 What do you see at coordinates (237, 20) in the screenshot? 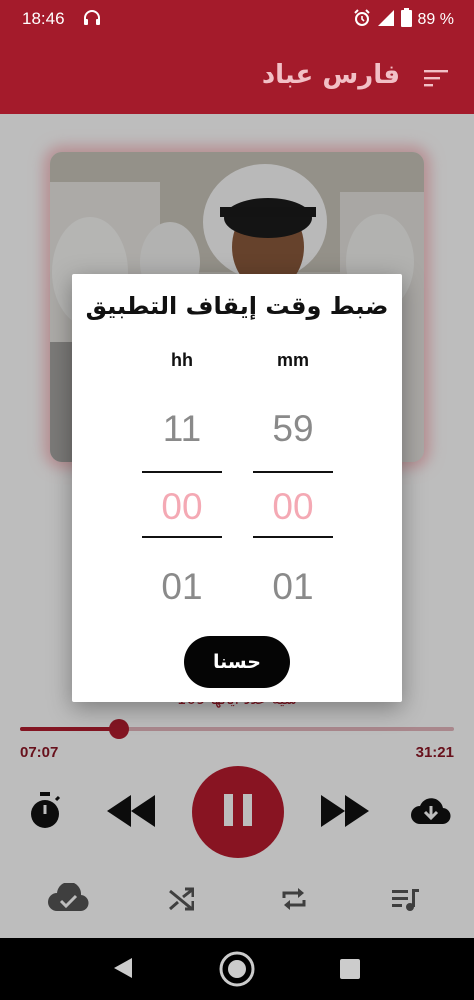
I see `status-bar: 18:46 89 %` at bounding box center [237, 20].